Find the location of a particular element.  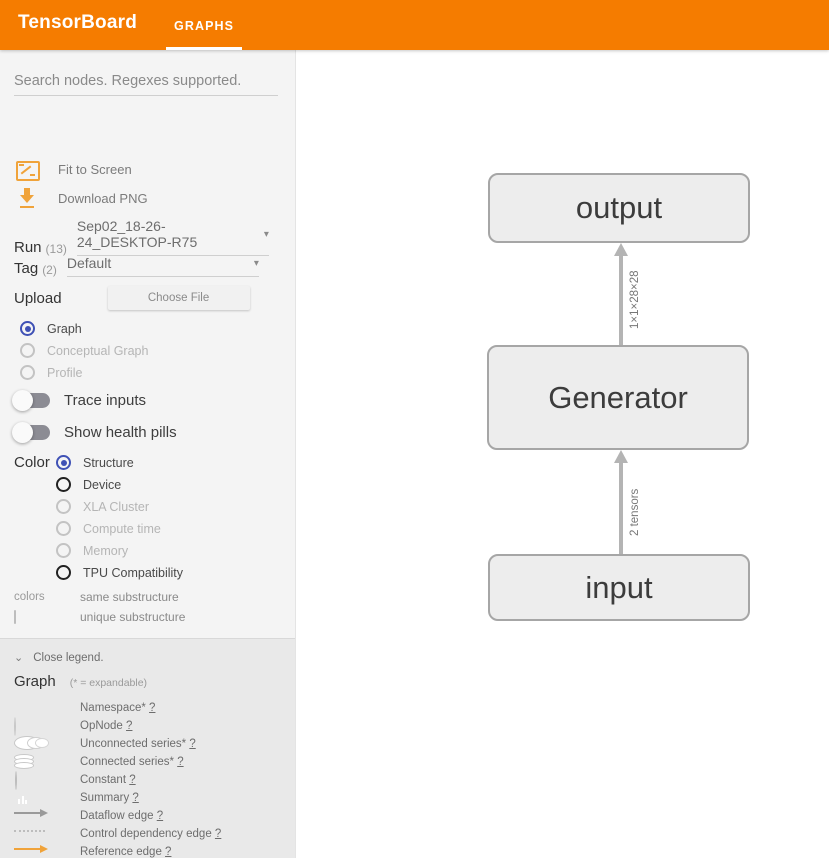

legend-item-label: Reference edge ? is located at coordinates (126, 852).